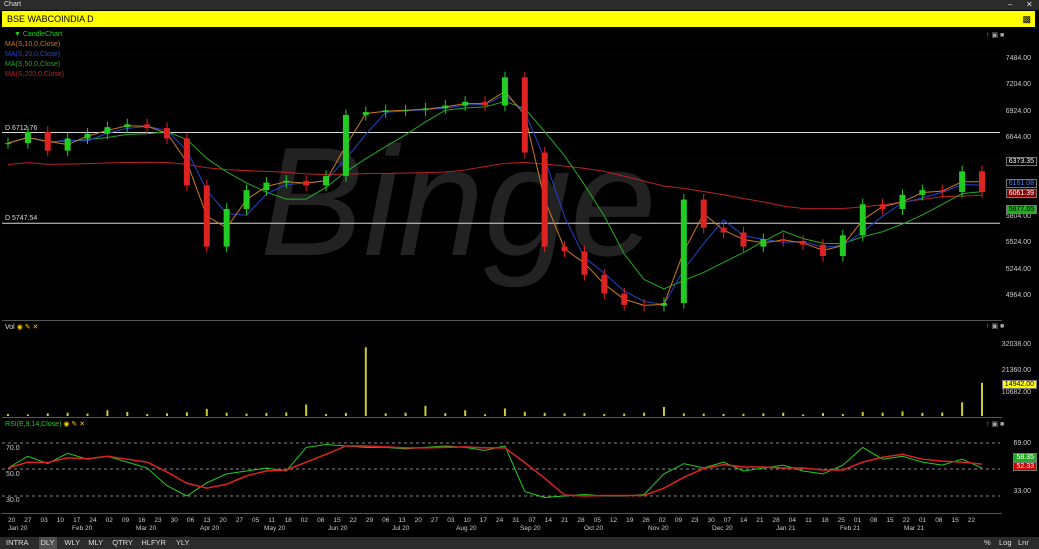 The height and width of the screenshot is (549, 1039). Describe the element at coordinates (153, 543) in the screenshot. I see `tab-hlfyr: HLFYR` at that location.